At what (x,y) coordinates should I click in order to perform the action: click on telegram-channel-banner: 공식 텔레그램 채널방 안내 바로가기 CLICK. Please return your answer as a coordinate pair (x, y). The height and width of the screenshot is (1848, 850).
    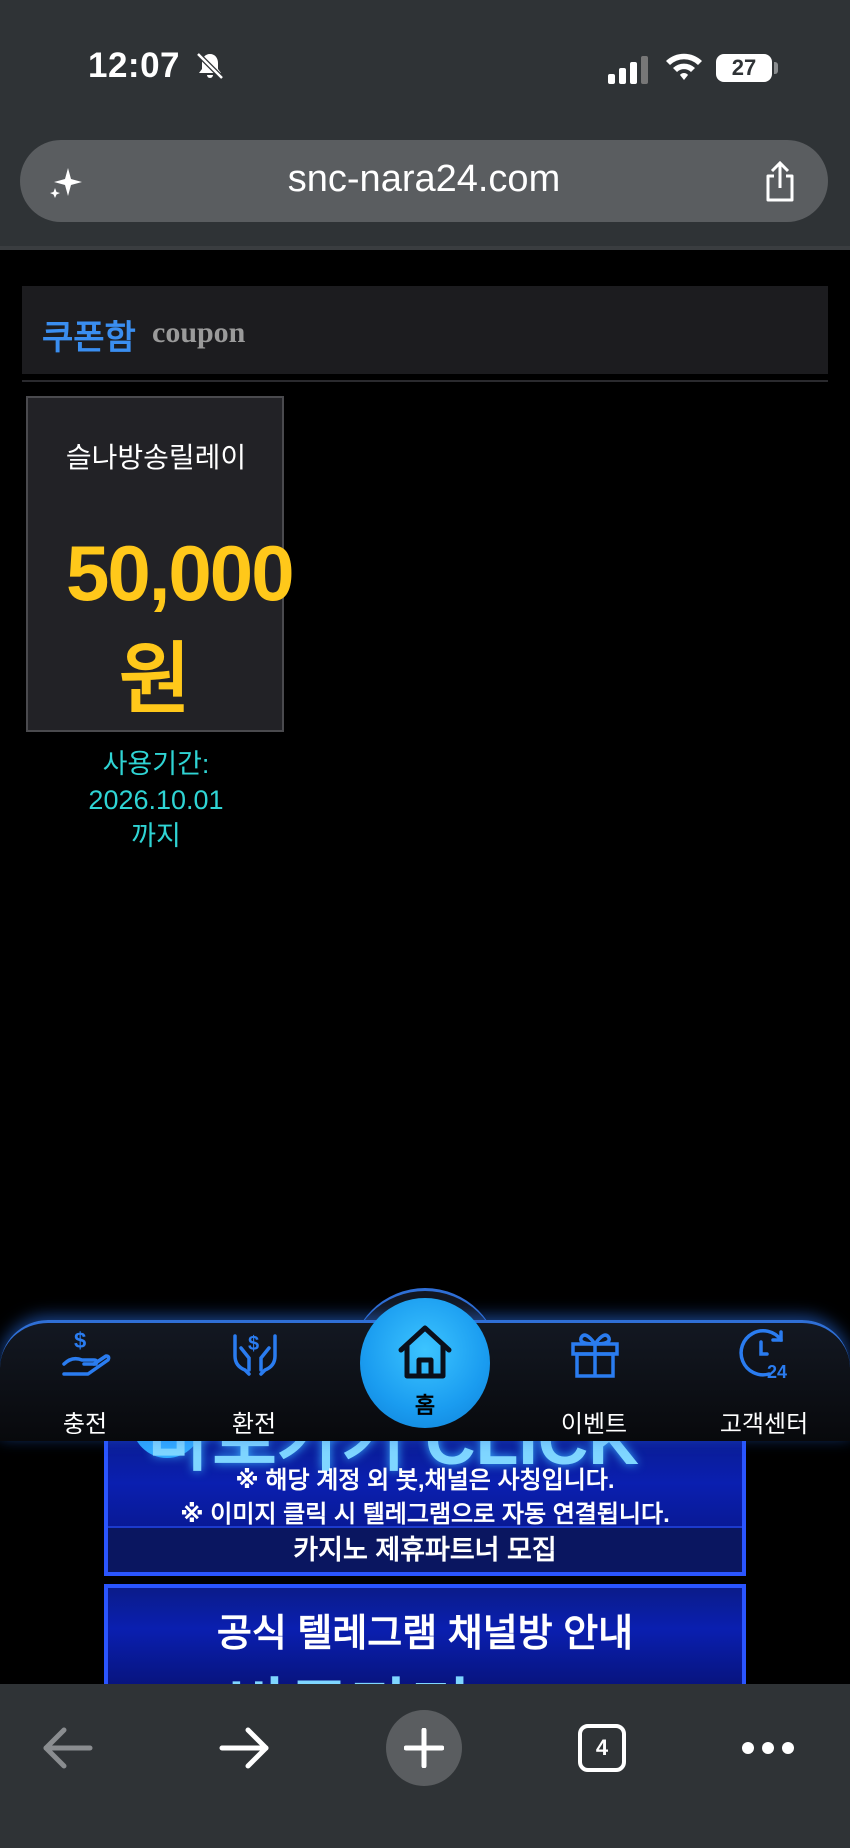
    Looking at the image, I should click on (425, 1639).